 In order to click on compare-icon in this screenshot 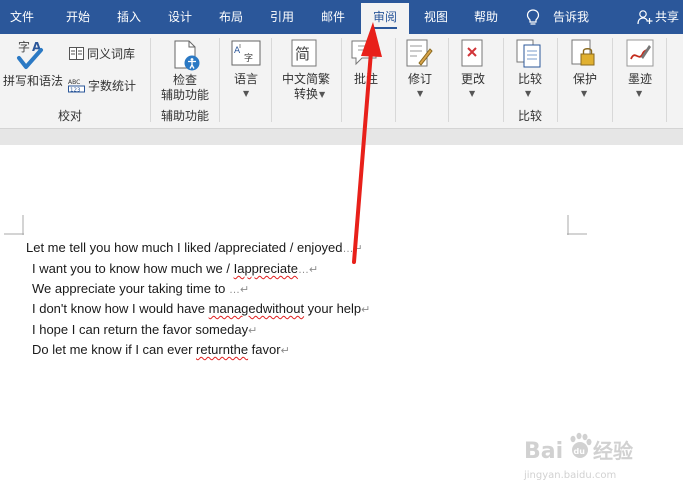, I will do `click(529, 54)`.